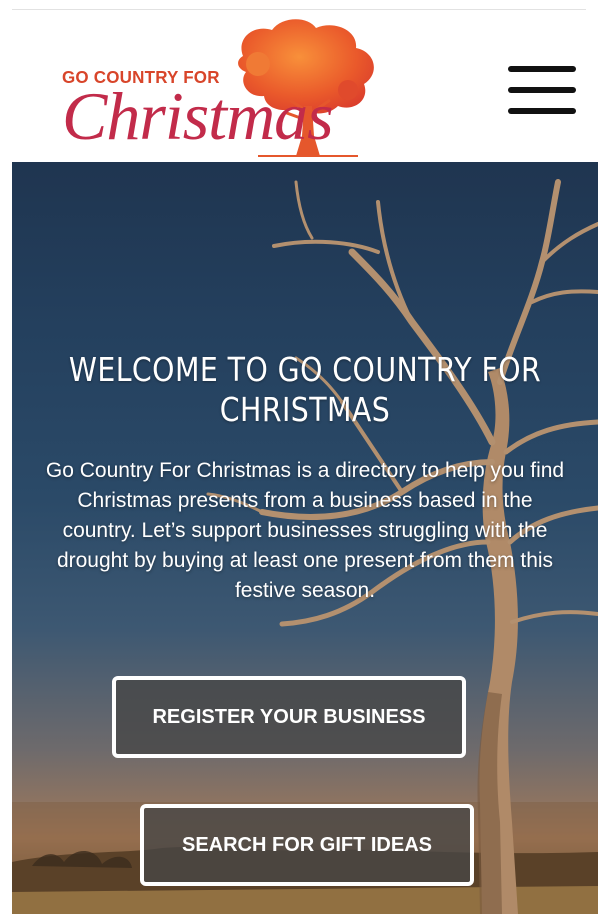 This screenshot has width=598, height=914. I want to click on register-business-button: REGISTER YOUR BUSINESS, so click(289, 717).